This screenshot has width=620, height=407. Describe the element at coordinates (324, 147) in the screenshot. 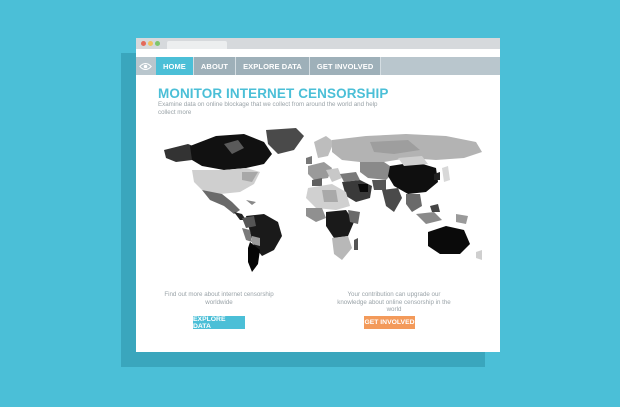

I see `map-region-scandinavia` at that location.